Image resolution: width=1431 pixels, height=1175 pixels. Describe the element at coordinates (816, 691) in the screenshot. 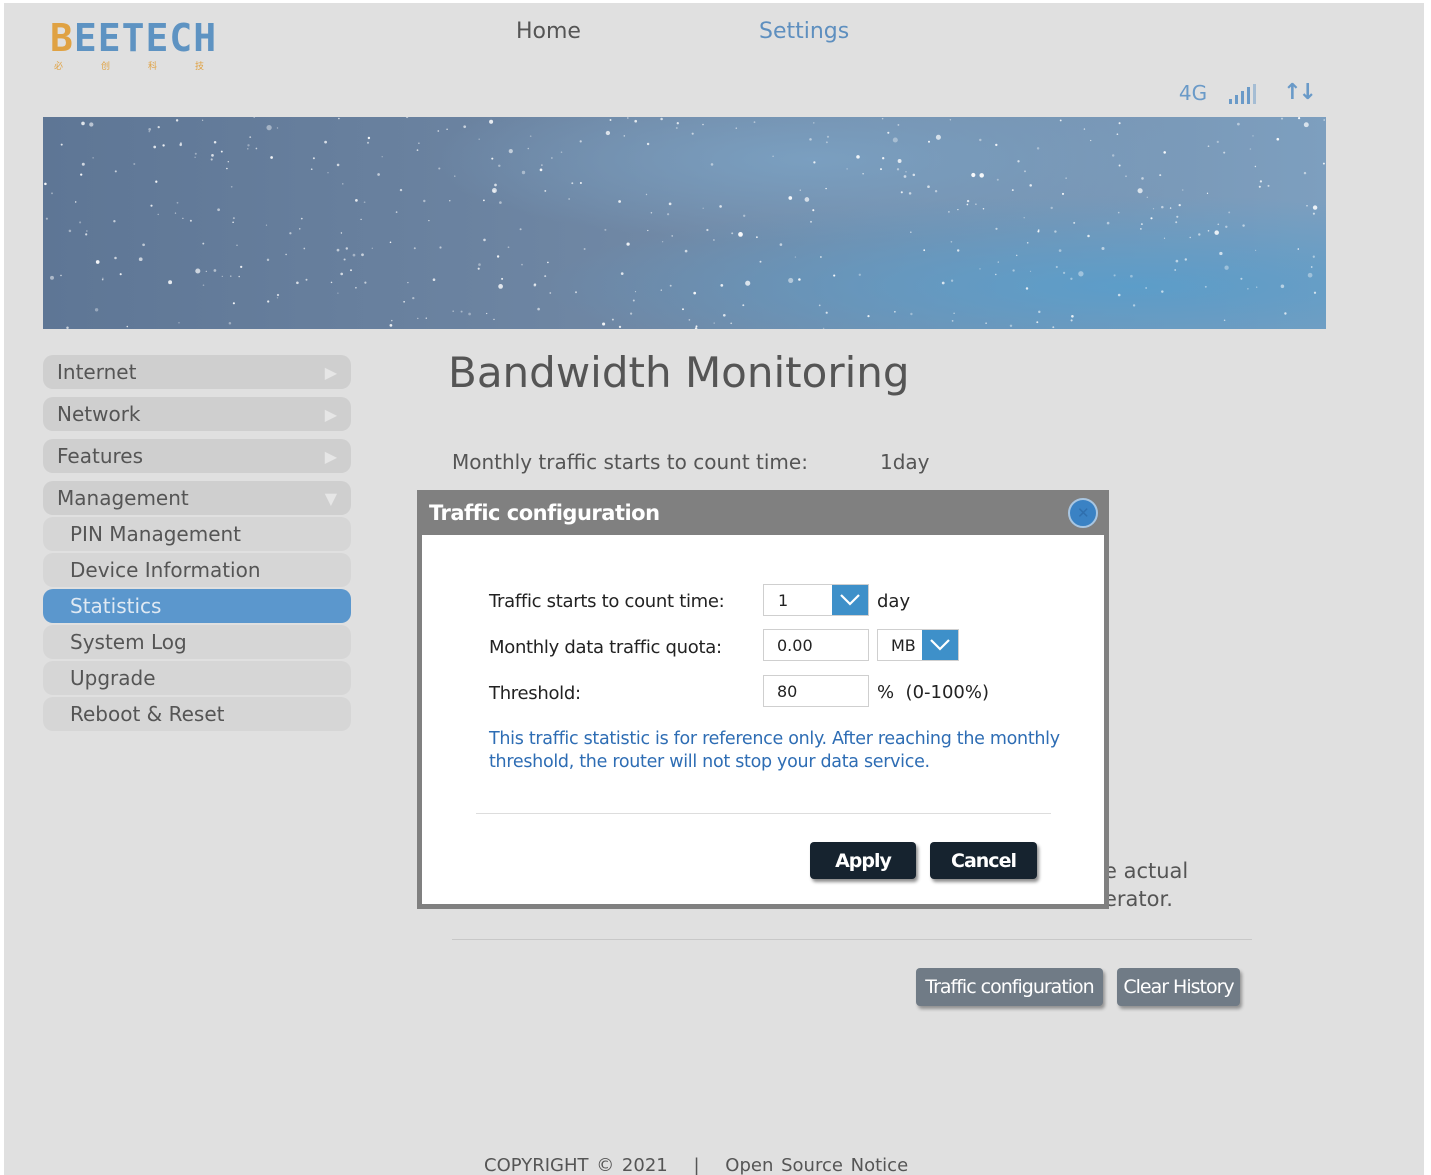

I see `threshold-input` at that location.